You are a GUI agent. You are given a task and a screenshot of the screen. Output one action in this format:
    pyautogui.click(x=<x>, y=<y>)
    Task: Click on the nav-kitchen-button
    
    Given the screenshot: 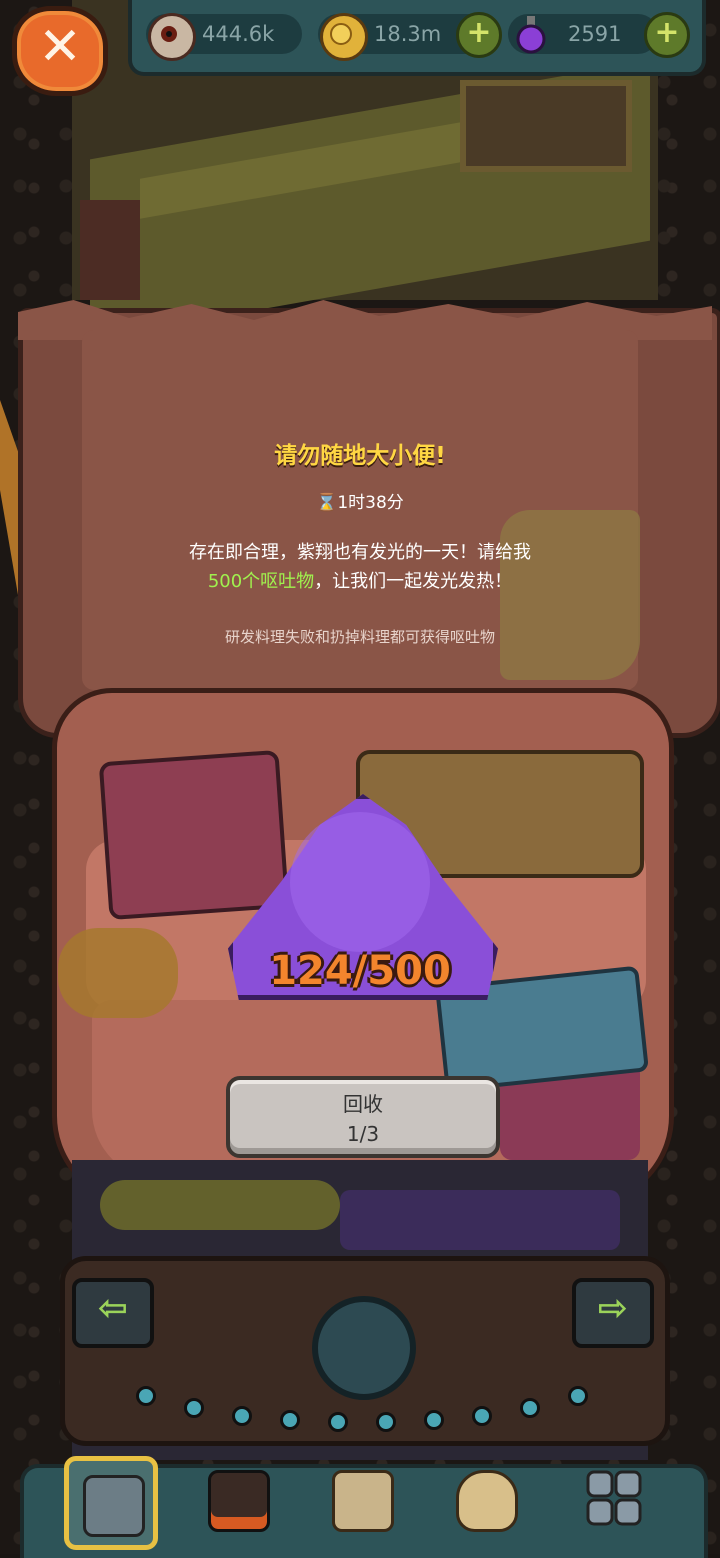 What is the action you would take?
    pyautogui.click(x=236, y=1498)
    